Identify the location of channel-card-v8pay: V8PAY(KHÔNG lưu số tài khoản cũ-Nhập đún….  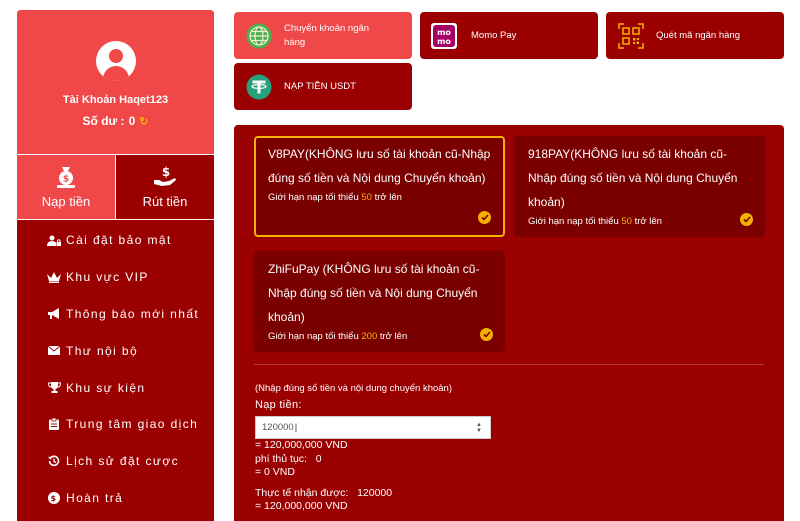
(379, 186).